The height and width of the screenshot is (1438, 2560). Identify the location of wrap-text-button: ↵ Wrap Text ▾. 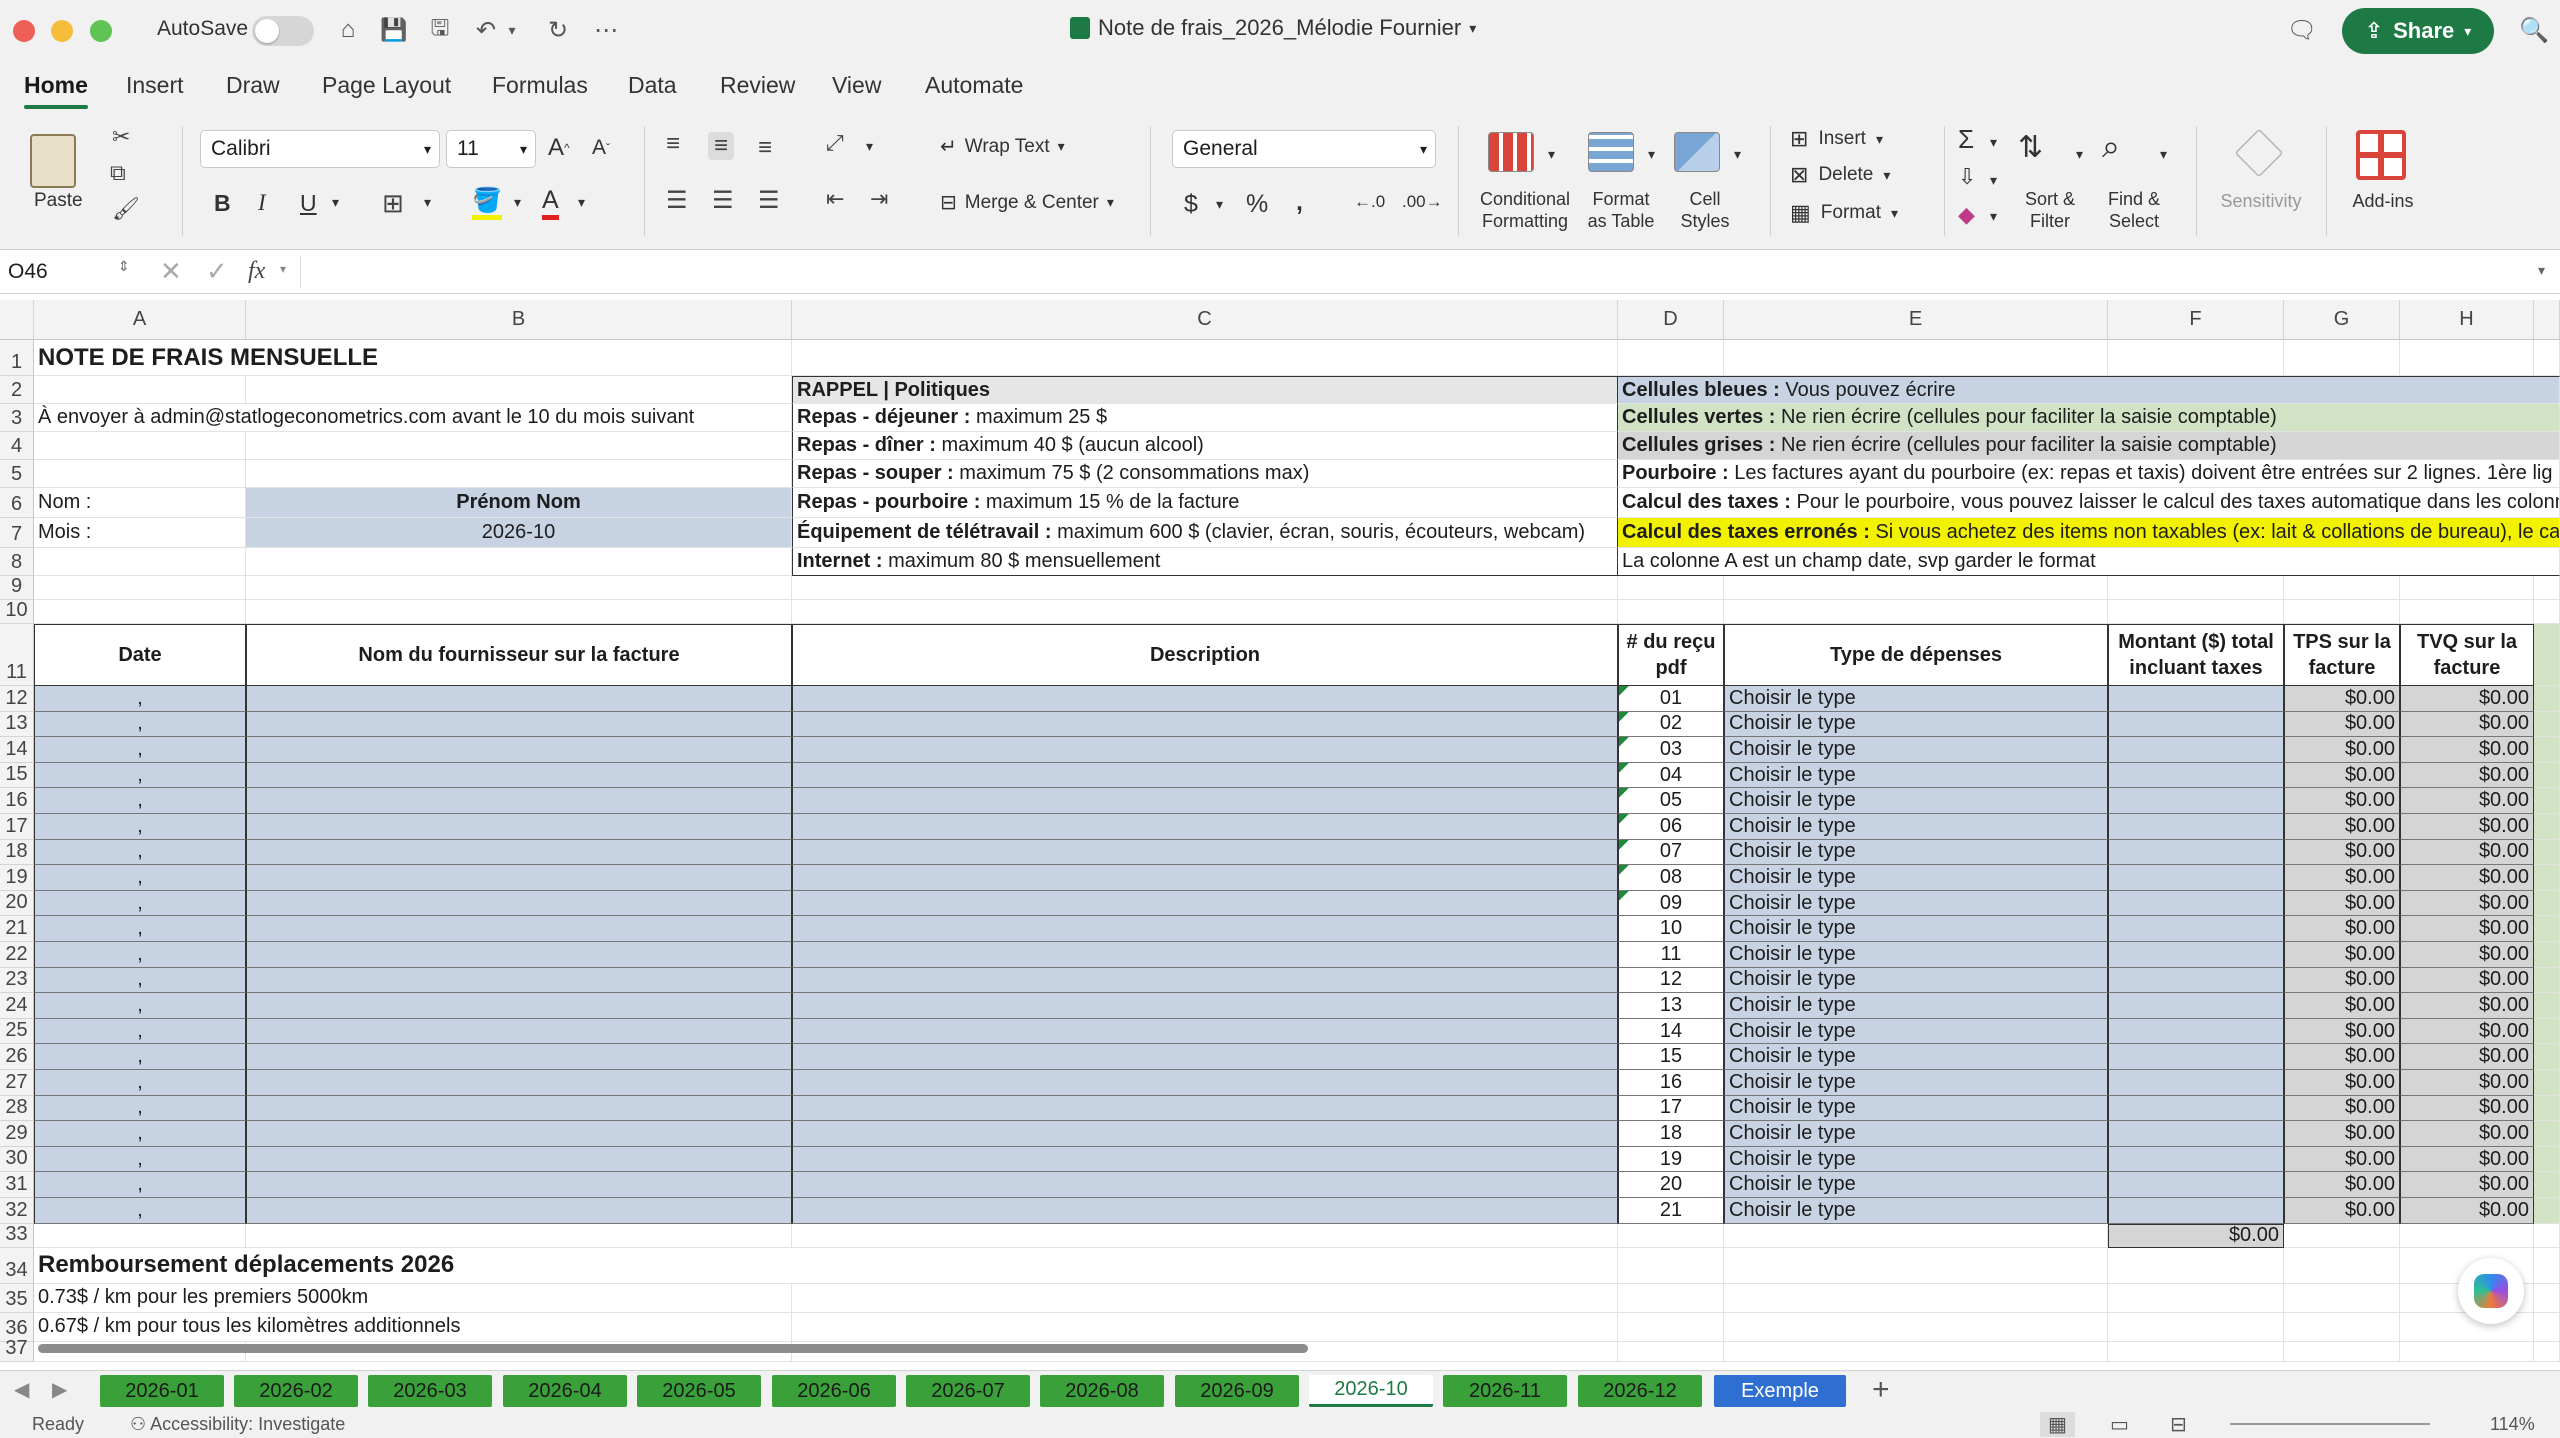
(1002, 146).